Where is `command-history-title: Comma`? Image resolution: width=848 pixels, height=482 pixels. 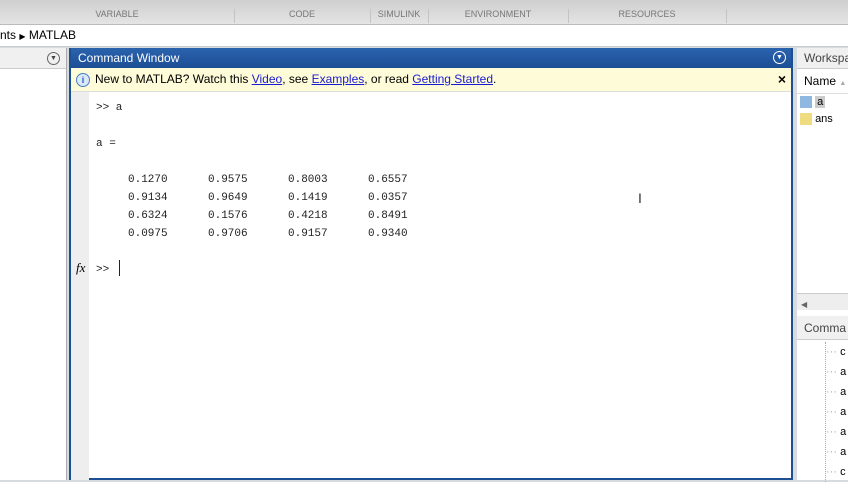
command-history-title: Comma is located at coordinates (822, 328).